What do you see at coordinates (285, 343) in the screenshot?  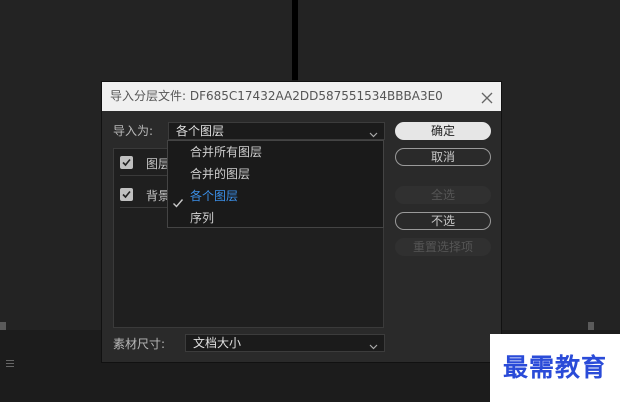 I see `footage-size-select: 文档大小` at bounding box center [285, 343].